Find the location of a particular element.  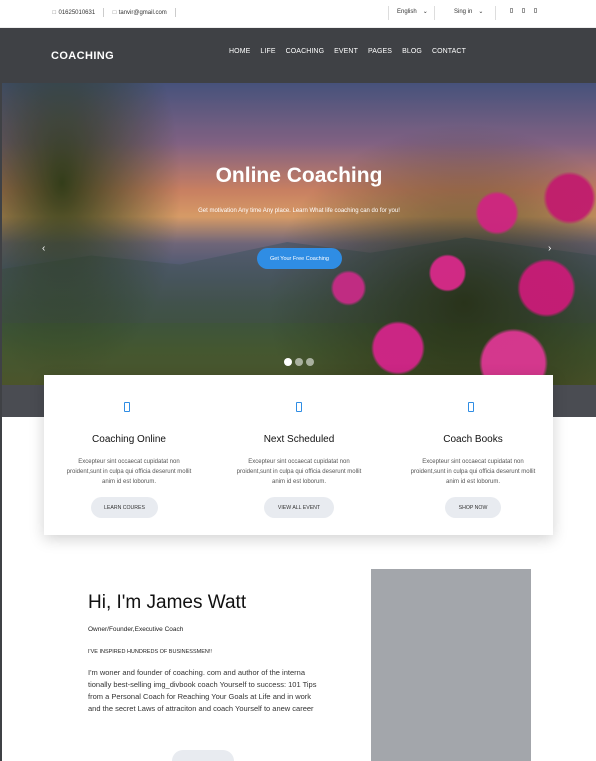

signin-label: Sing in is located at coordinates (463, 11).